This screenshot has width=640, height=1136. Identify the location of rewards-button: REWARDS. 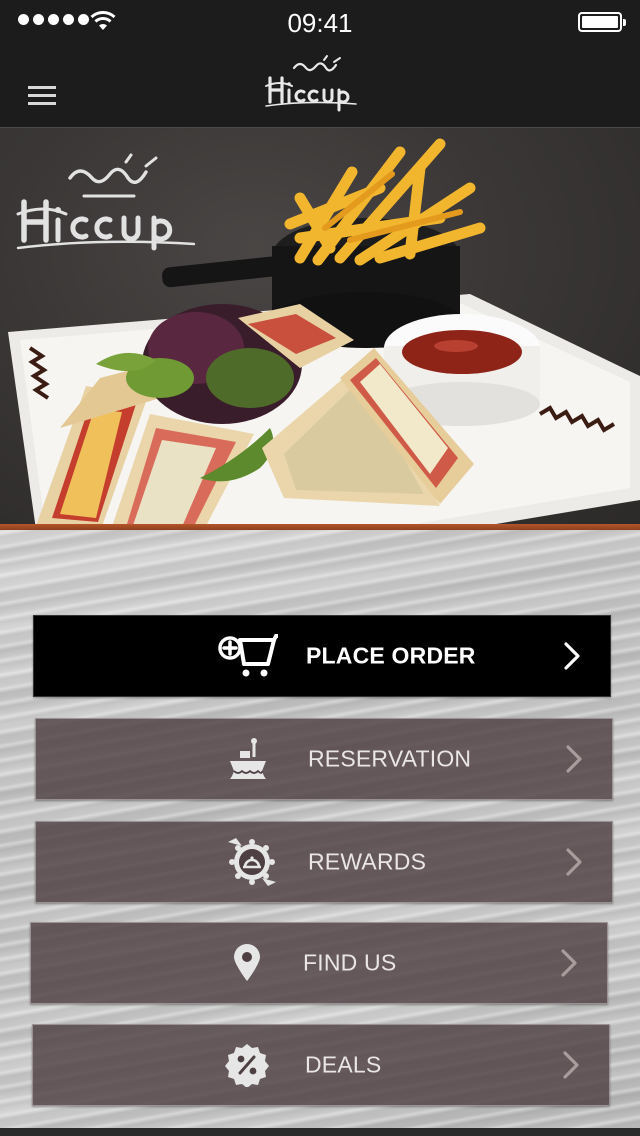
(324, 862).